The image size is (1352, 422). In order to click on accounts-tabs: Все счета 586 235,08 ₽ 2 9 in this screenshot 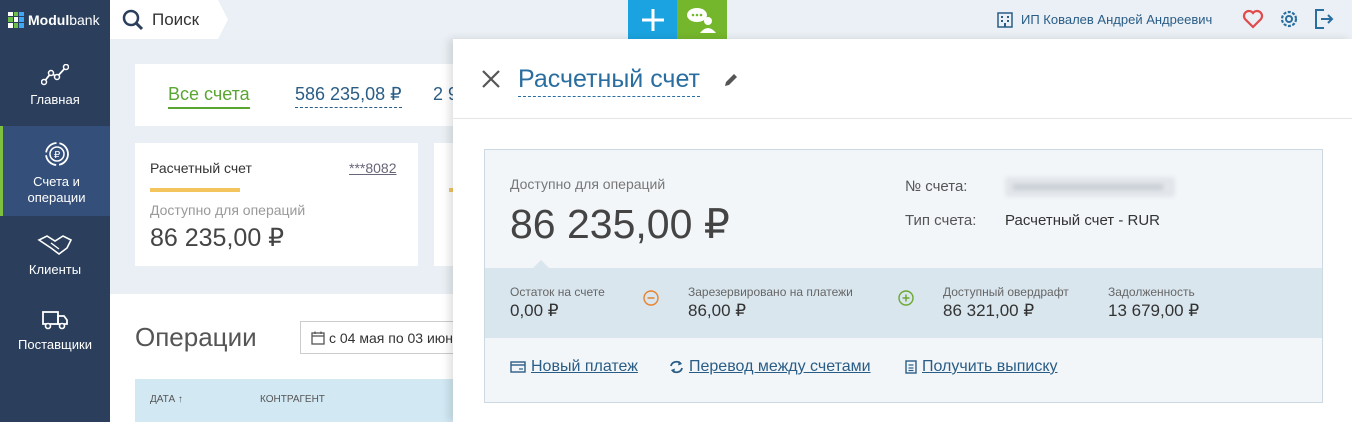, I will do `click(300, 95)`.